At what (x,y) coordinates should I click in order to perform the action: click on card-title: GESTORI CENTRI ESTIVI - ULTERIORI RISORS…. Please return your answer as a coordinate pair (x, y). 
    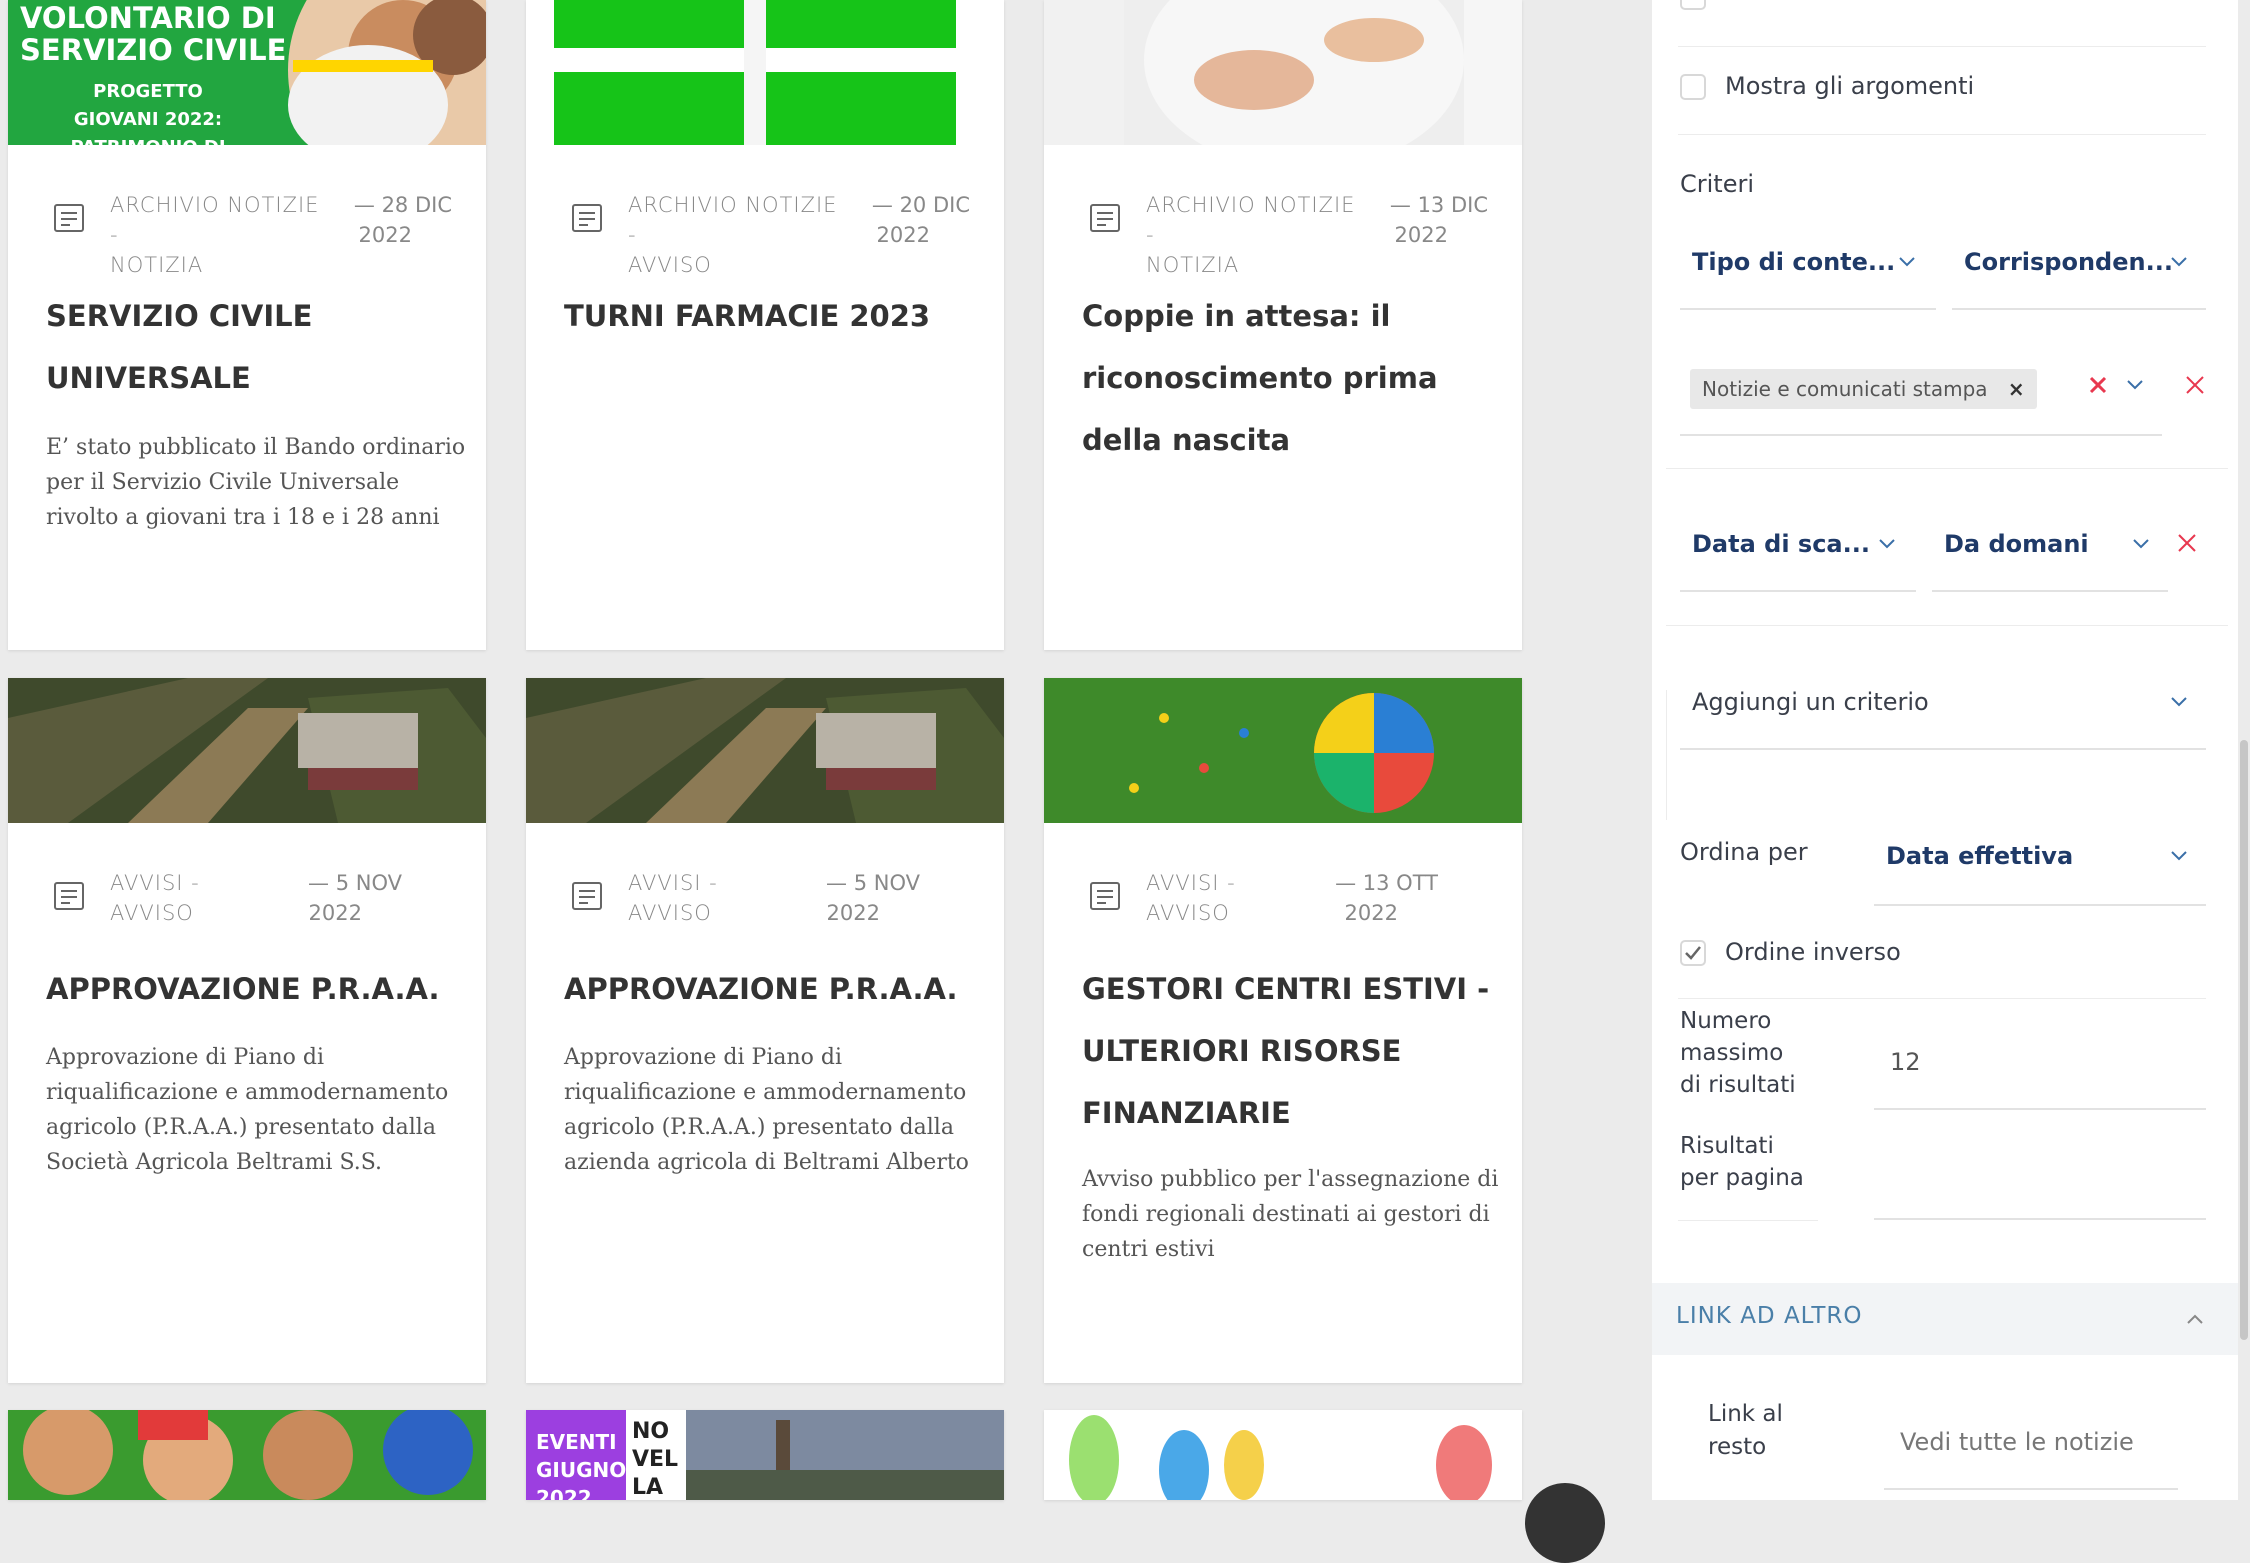
    Looking at the image, I should click on (1292, 1051).